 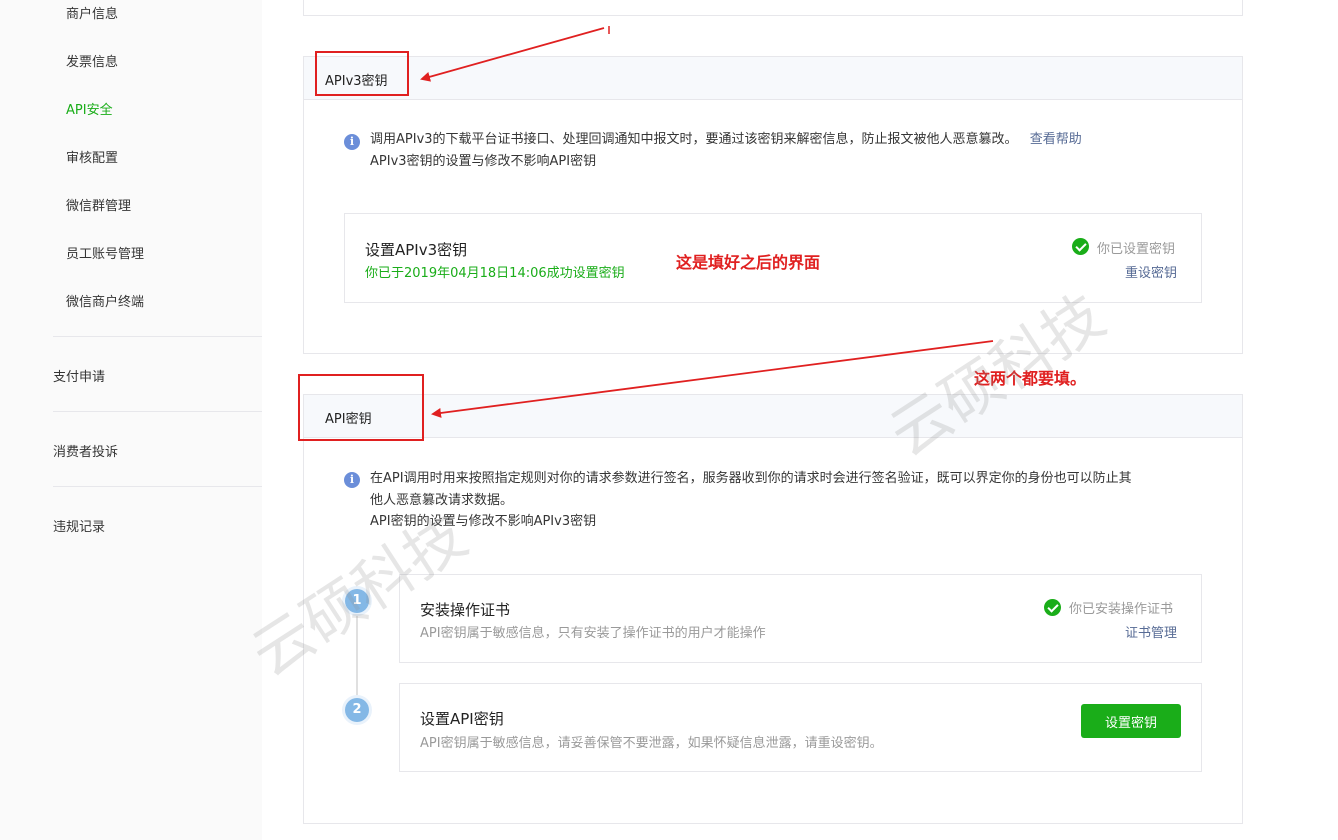 What do you see at coordinates (1136, 249) in the screenshot?
I see `apiv3-status: 你已设置密钥` at bounding box center [1136, 249].